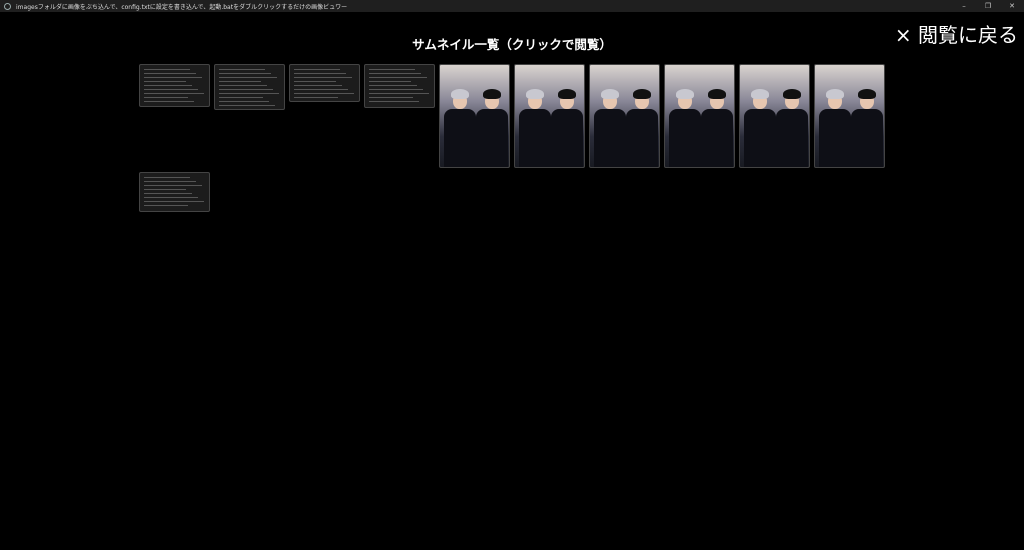  What do you see at coordinates (1012, 6) in the screenshot?
I see `close-window-button: ✕` at bounding box center [1012, 6].